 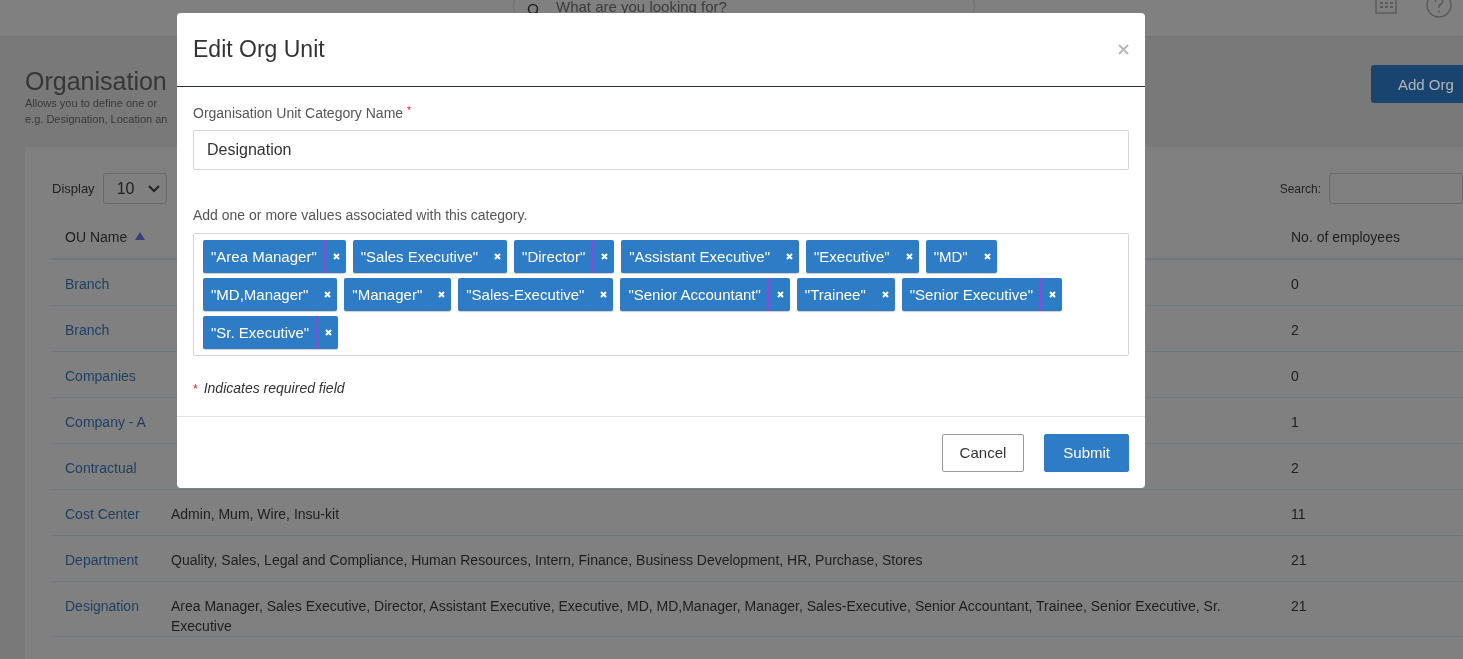 What do you see at coordinates (134, 188) in the screenshot?
I see `page-size-select: 10` at bounding box center [134, 188].